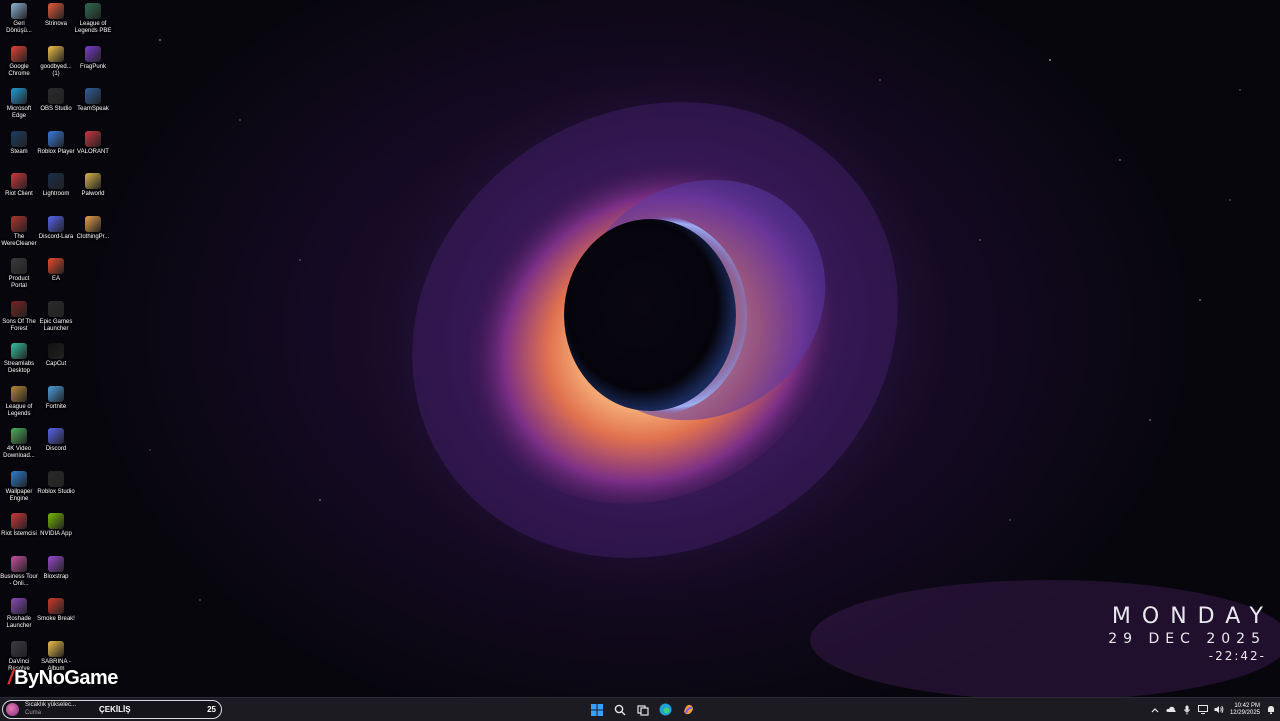 The width and height of the screenshot is (1280, 721). What do you see at coordinates (56, 355) in the screenshot?
I see `desktop-shortcut: CapCut` at bounding box center [56, 355].